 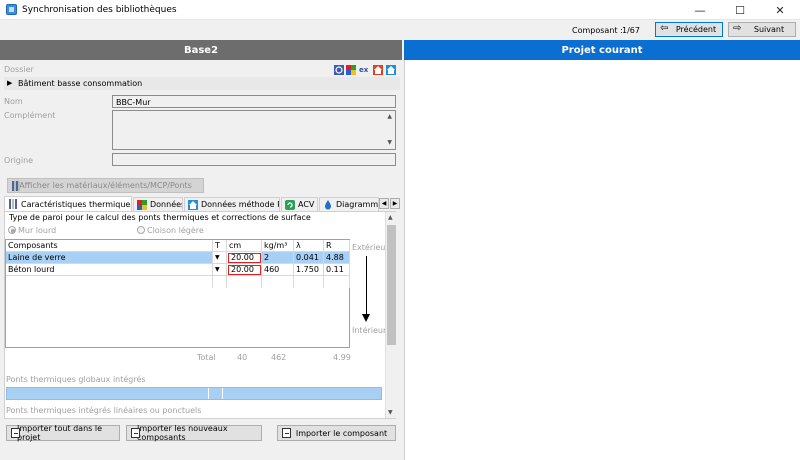 I want to click on import-new-button: Importer les nouveaux composants, so click(x=194, y=433).